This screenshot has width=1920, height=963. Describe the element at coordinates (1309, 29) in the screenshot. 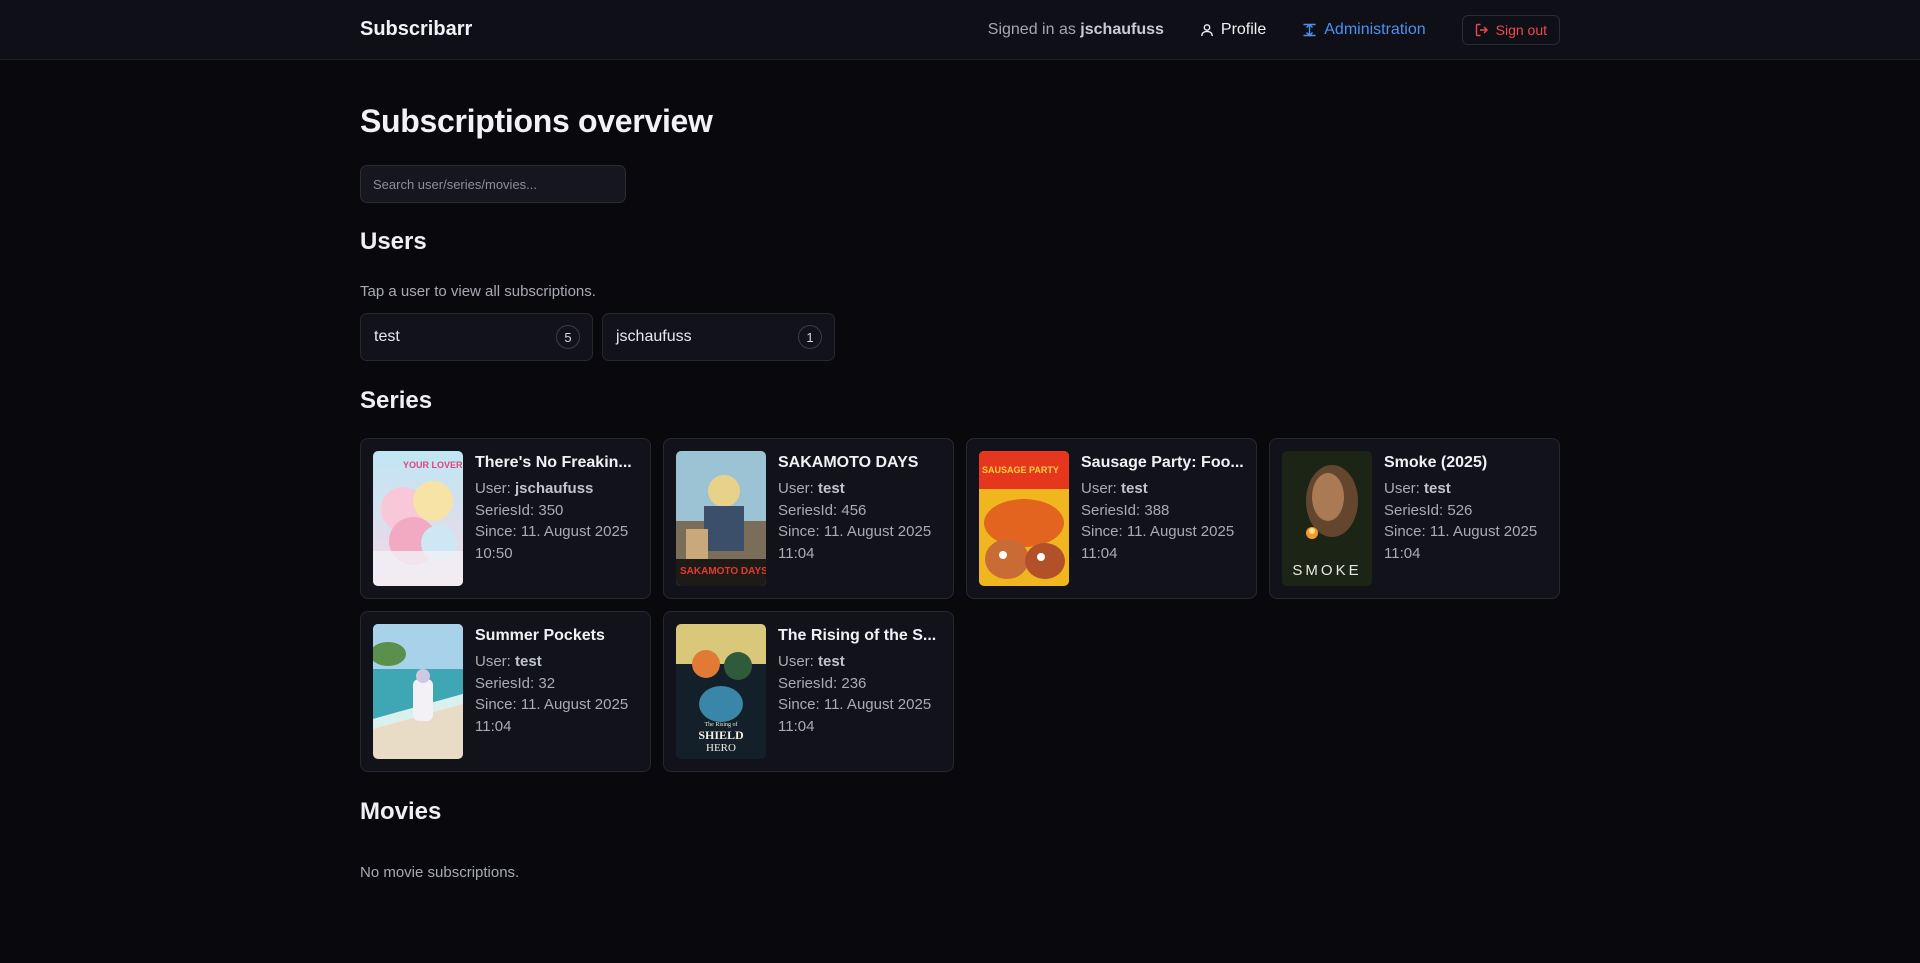

I see `admin-icon` at that location.